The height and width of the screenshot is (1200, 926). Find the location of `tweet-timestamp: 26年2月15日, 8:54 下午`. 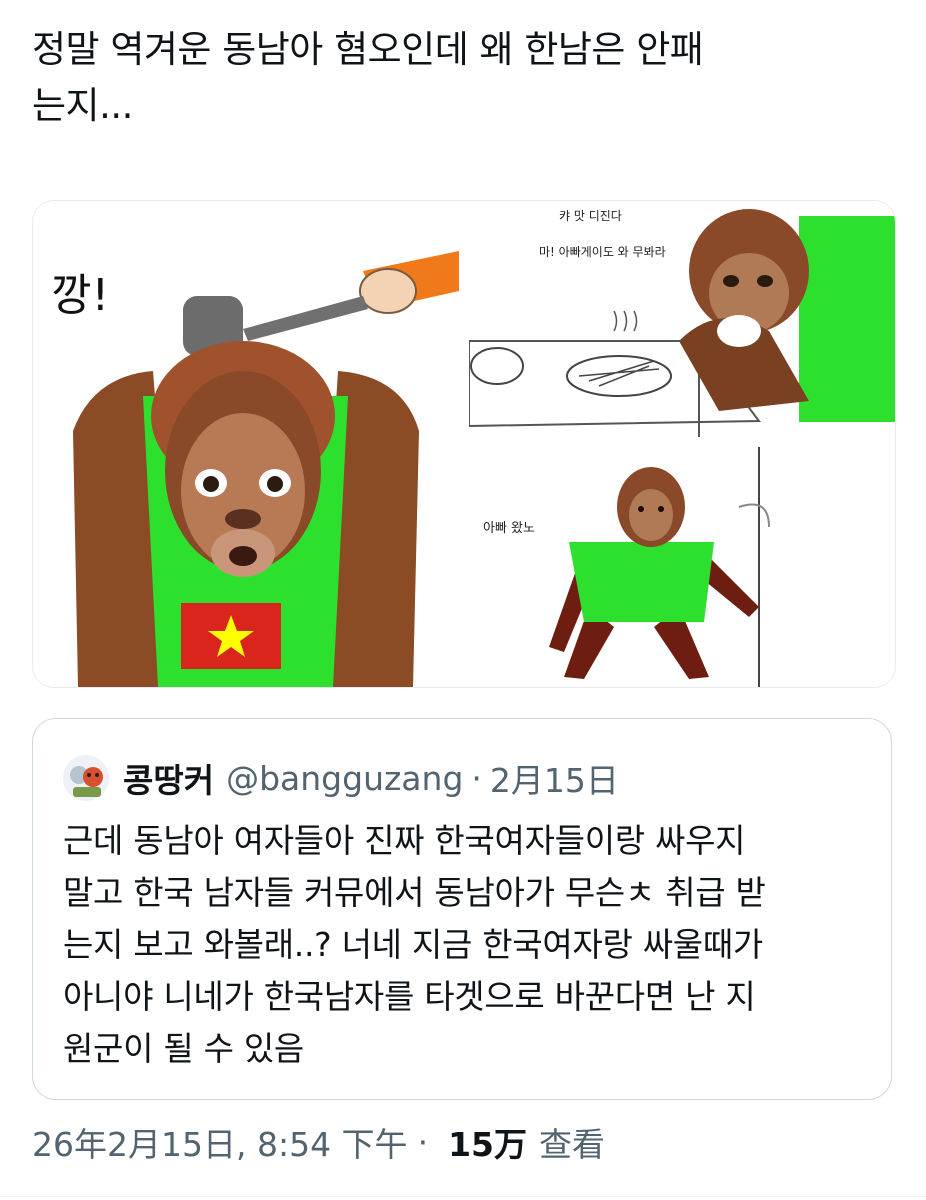

tweet-timestamp: 26年2月15日, 8:54 下午 is located at coordinates (220, 1142).